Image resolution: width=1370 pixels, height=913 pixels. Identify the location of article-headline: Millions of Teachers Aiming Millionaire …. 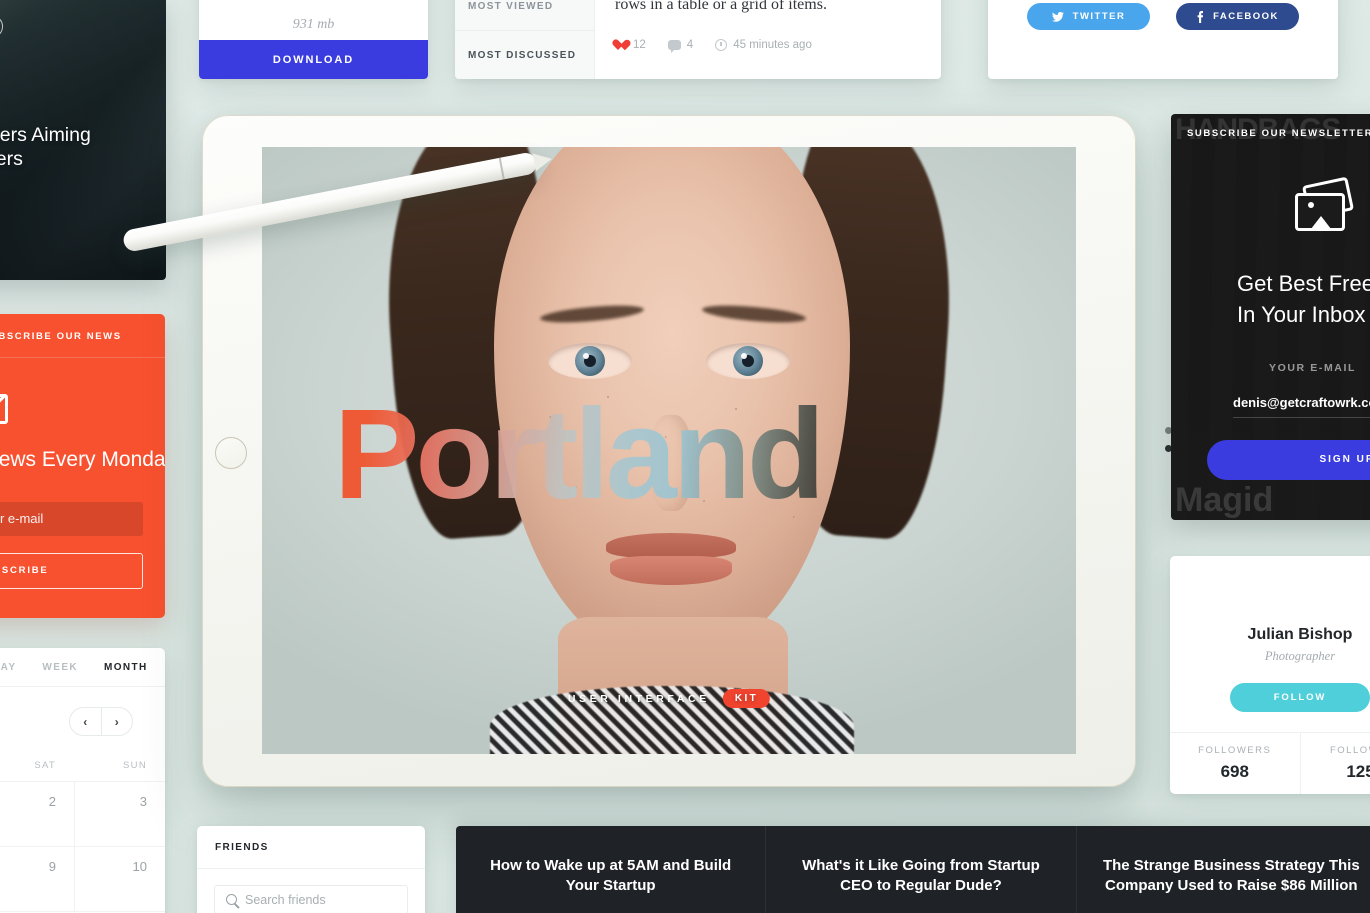
(45, 147).